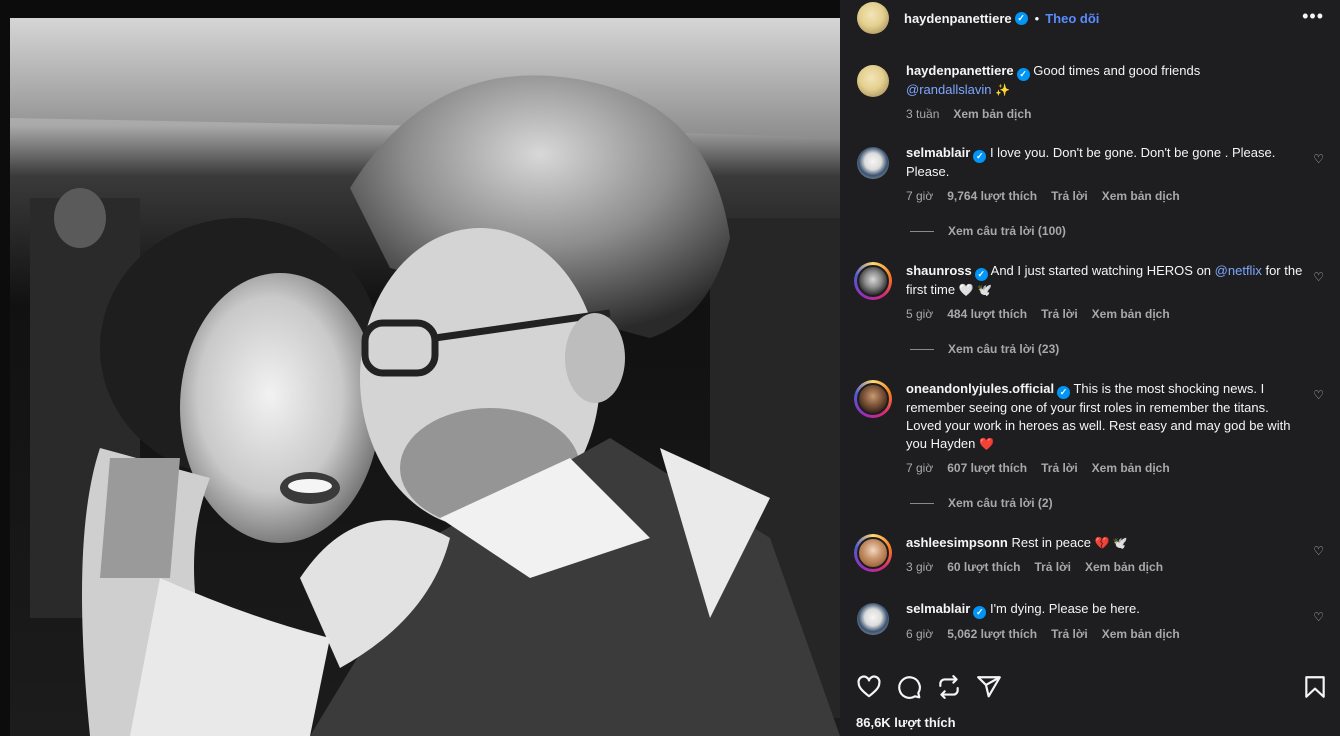 This screenshot has width=1340, height=736. I want to click on comment-time: 6 giờ, so click(919, 634).